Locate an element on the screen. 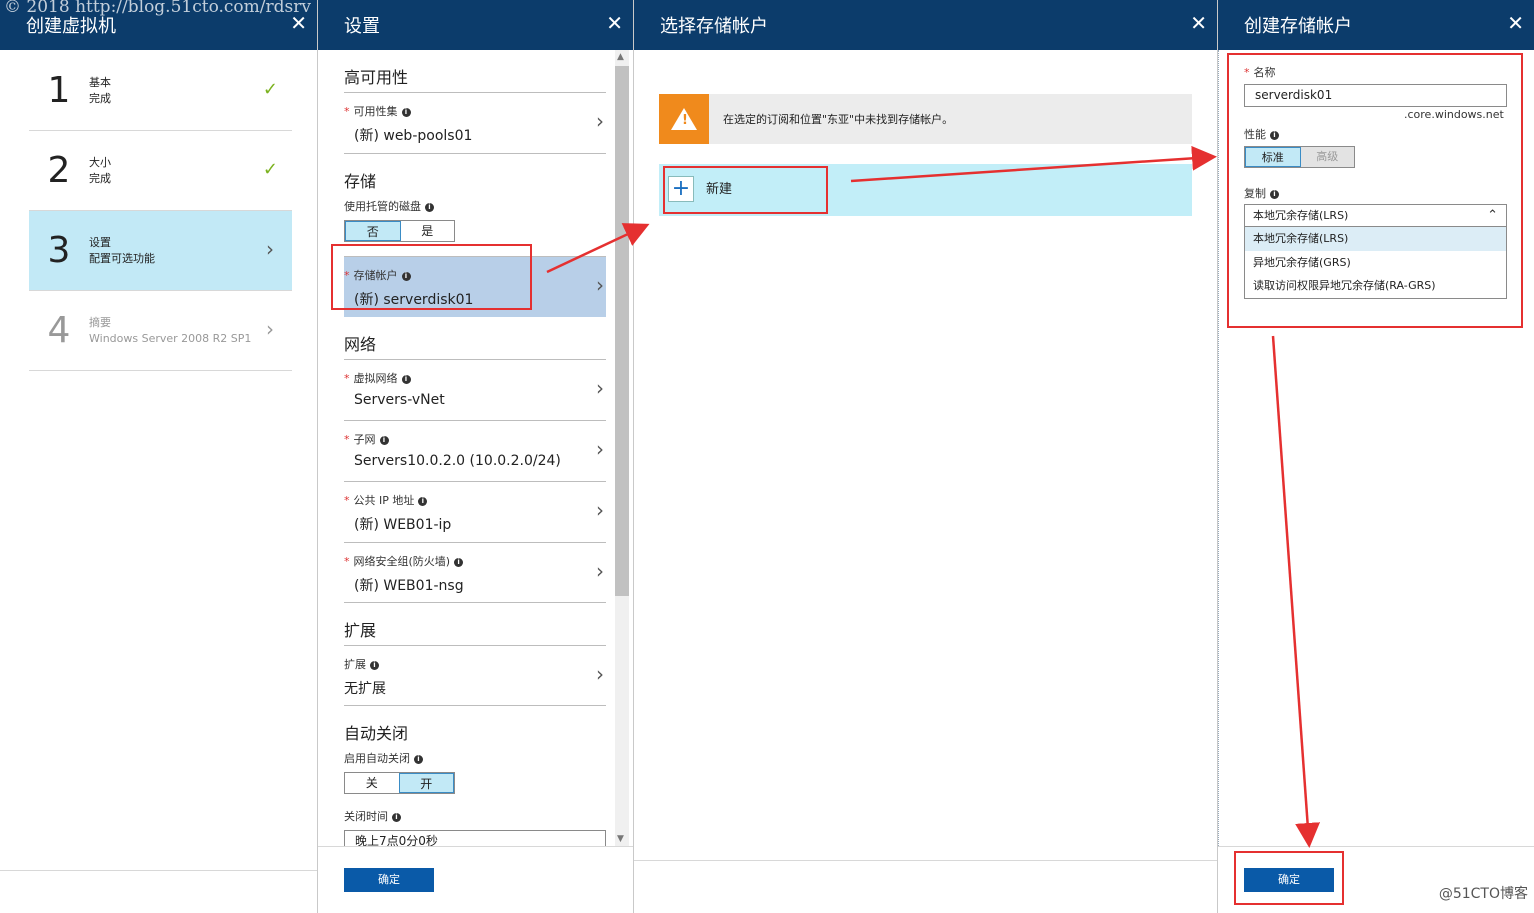 The image size is (1534, 913). performance-label: 性能 i is located at coordinates (1261, 134).